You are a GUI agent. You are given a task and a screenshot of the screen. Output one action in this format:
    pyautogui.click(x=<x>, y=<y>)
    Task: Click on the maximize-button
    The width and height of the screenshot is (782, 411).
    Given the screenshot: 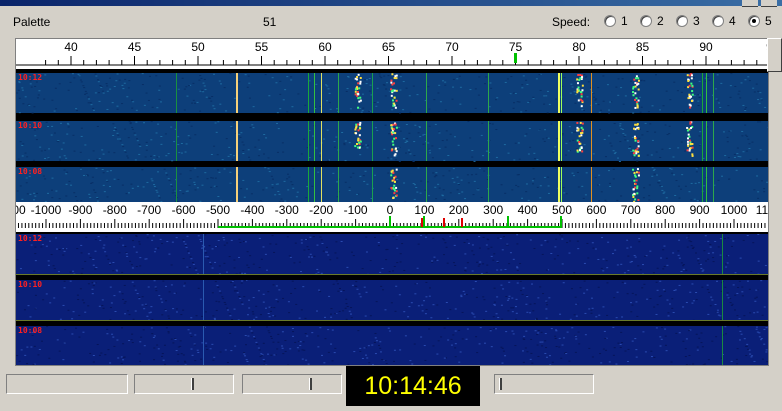 What is the action you would take?
    pyautogui.click(x=750, y=3)
    